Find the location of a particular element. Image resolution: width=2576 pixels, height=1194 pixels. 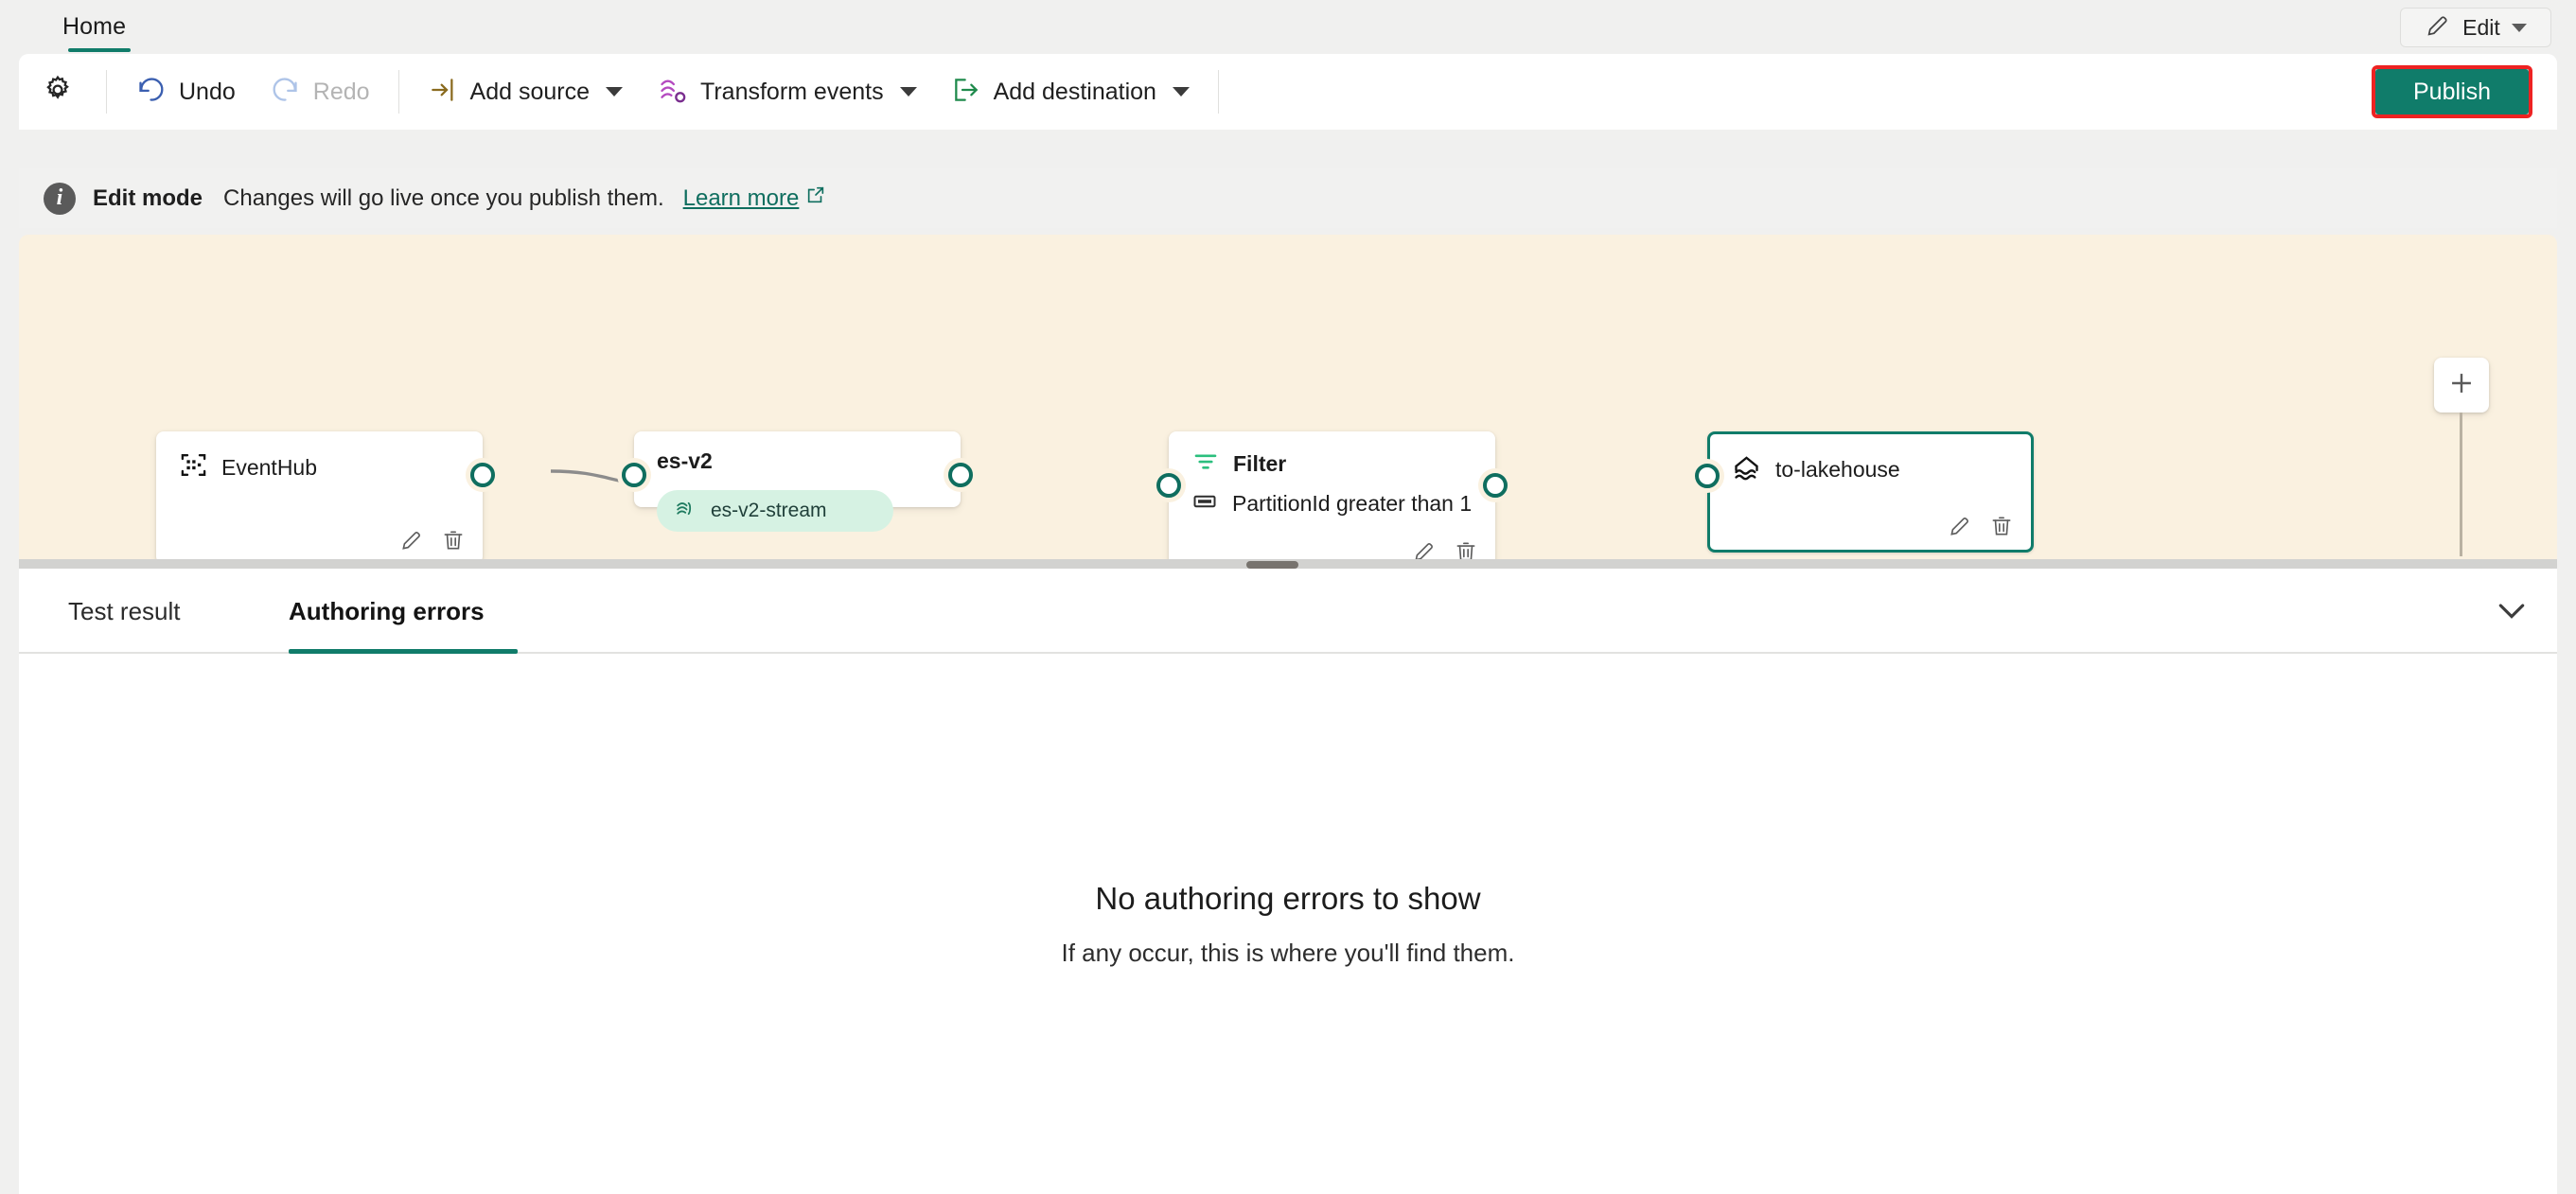

es-v2-stream-label: es-v2-stream is located at coordinates (769, 510).